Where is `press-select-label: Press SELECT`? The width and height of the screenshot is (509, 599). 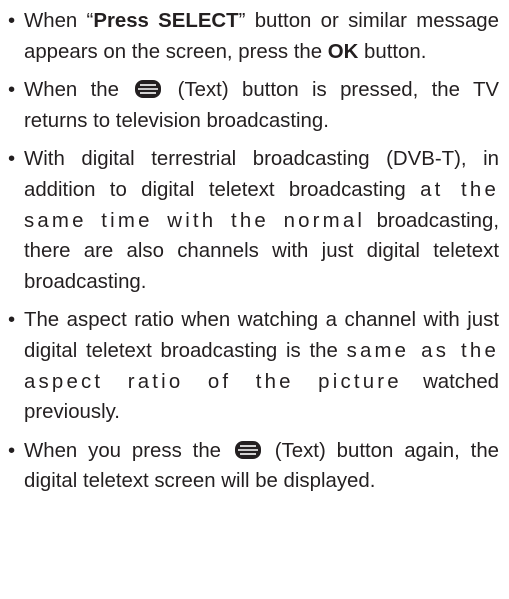
press-select-label: Press SELECT is located at coordinates (166, 21).